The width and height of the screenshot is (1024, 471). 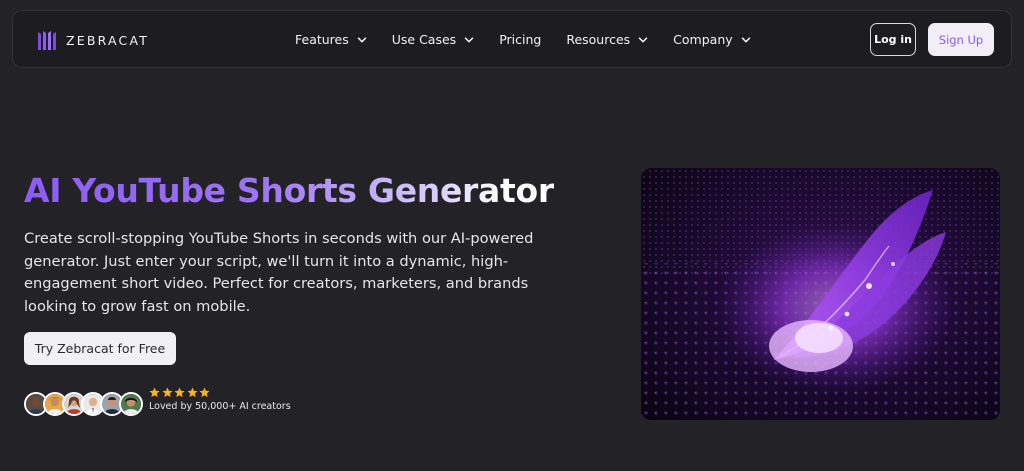 What do you see at coordinates (83, 404) in the screenshot?
I see `creator-avatars` at bounding box center [83, 404].